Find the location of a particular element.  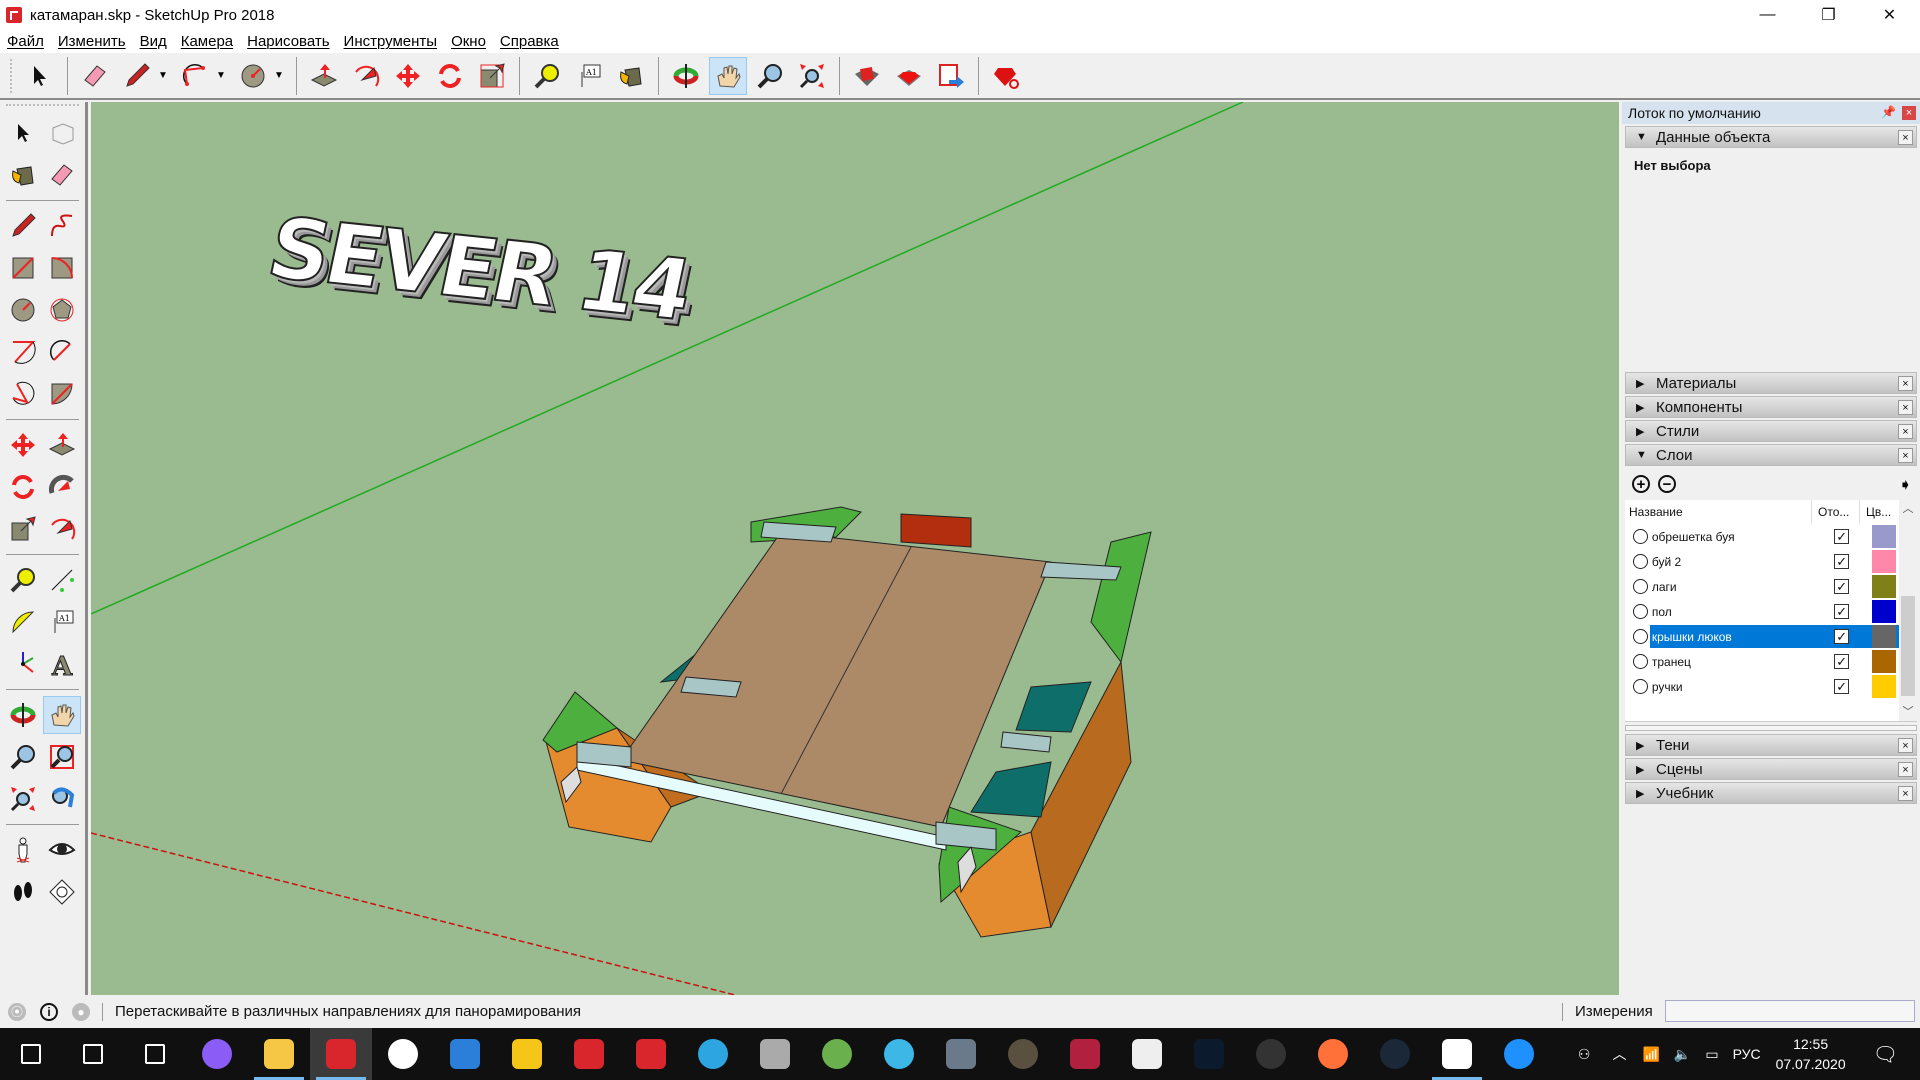

taskbar-game-2-button is located at coordinates (1023, 1054).